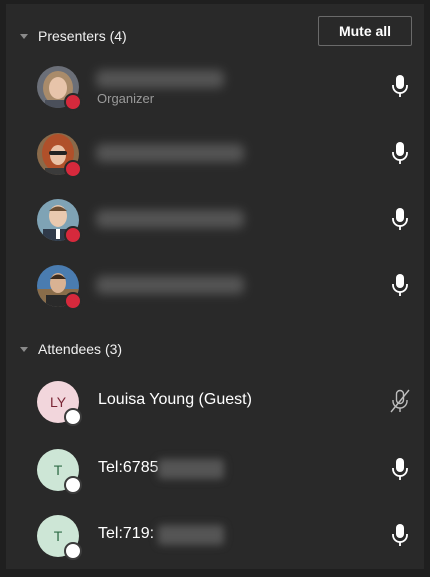 The image size is (430, 577). I want to click on presenters-title: Presenters (4), so click(82, 36).